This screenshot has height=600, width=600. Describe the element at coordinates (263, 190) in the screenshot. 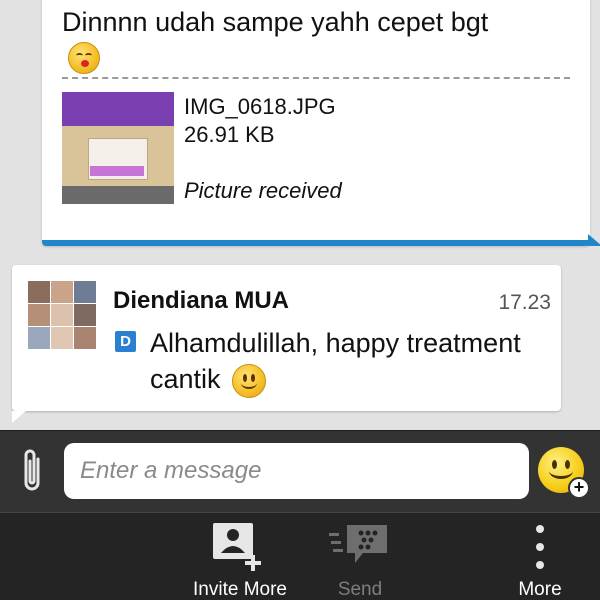

I see `attachment-status: Picture received` at that location.